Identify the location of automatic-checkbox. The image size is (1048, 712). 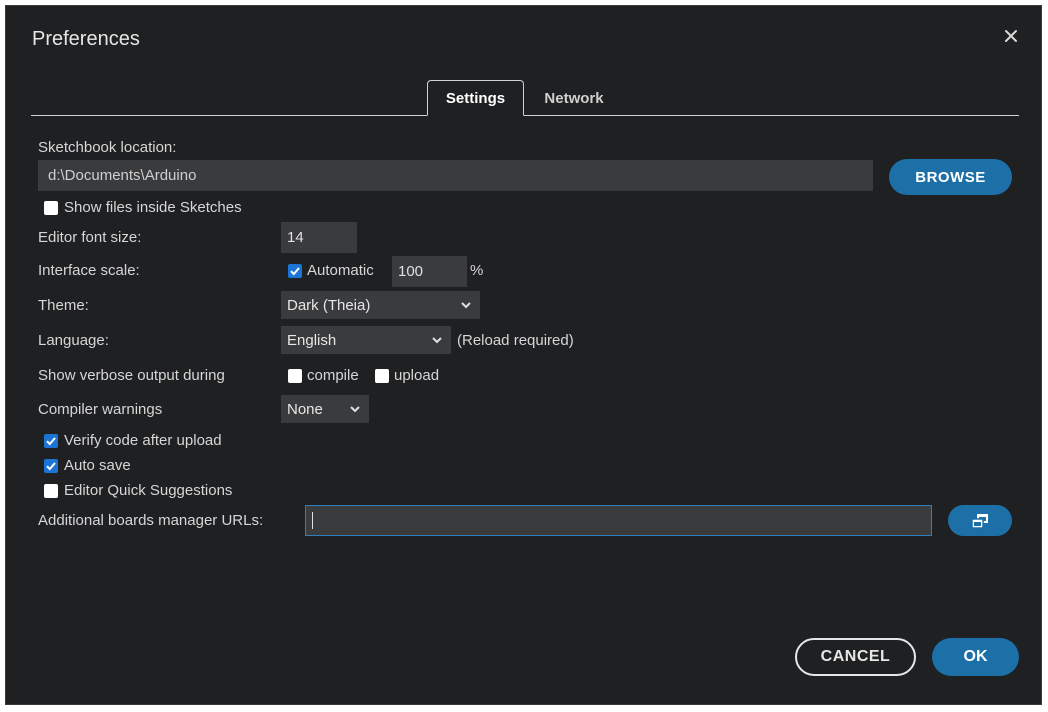
(295, 271).